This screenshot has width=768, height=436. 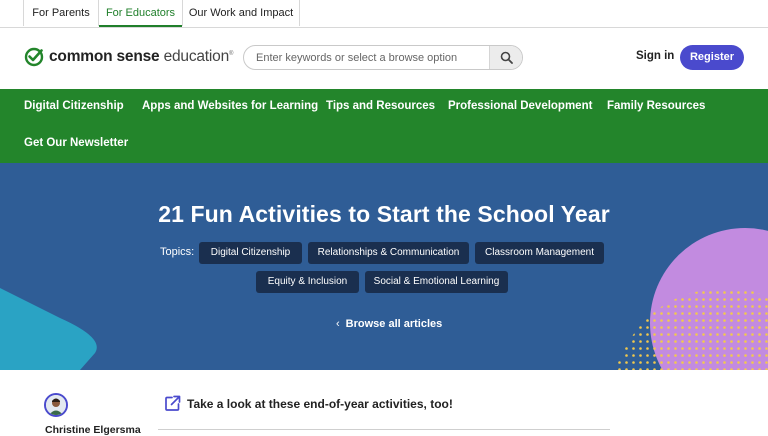 I want to click on external-link-icon, so click(x=173, y=403).